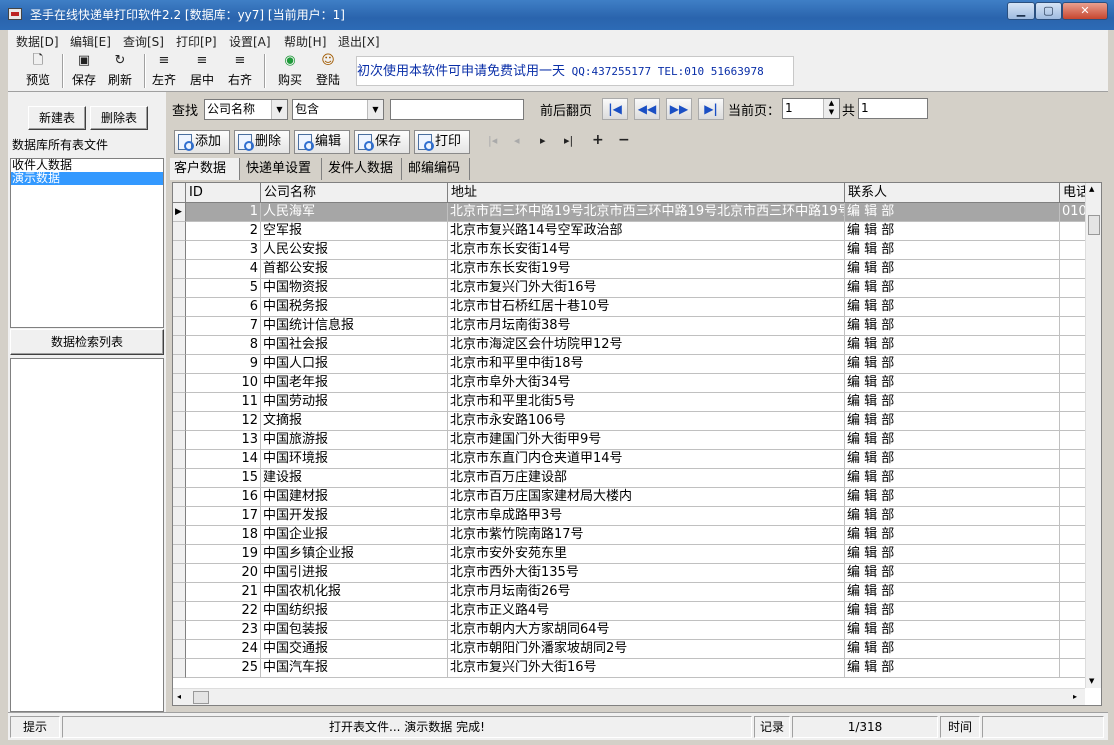 Image resolution: width=1114 pixels, height=745 pixels. I want to click on cell-address: 北京市紫竹院南路17号, so click(646, 535).